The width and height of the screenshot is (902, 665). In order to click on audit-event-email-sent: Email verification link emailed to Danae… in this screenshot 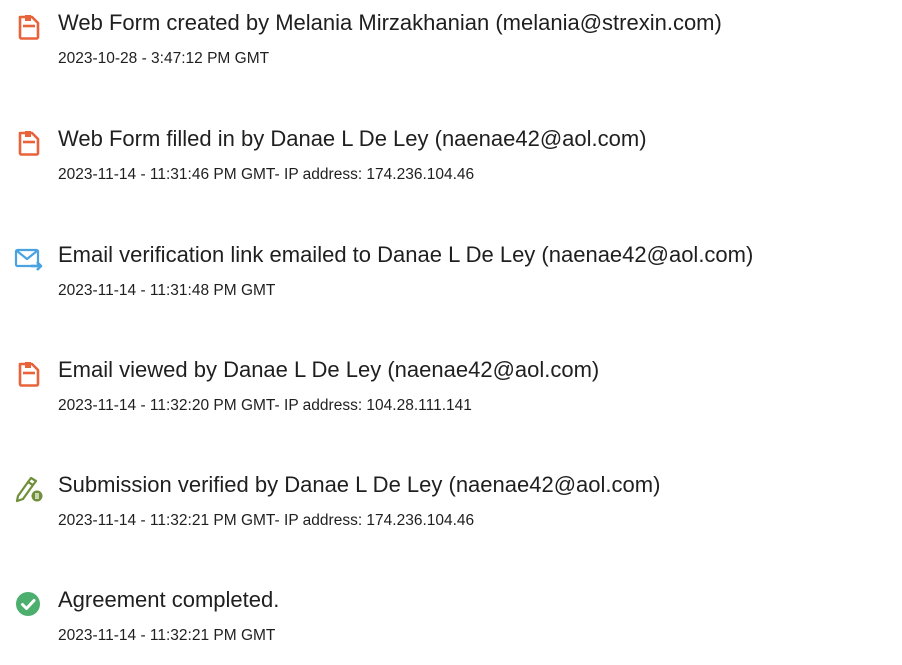, I will do `click(451, 280)`.